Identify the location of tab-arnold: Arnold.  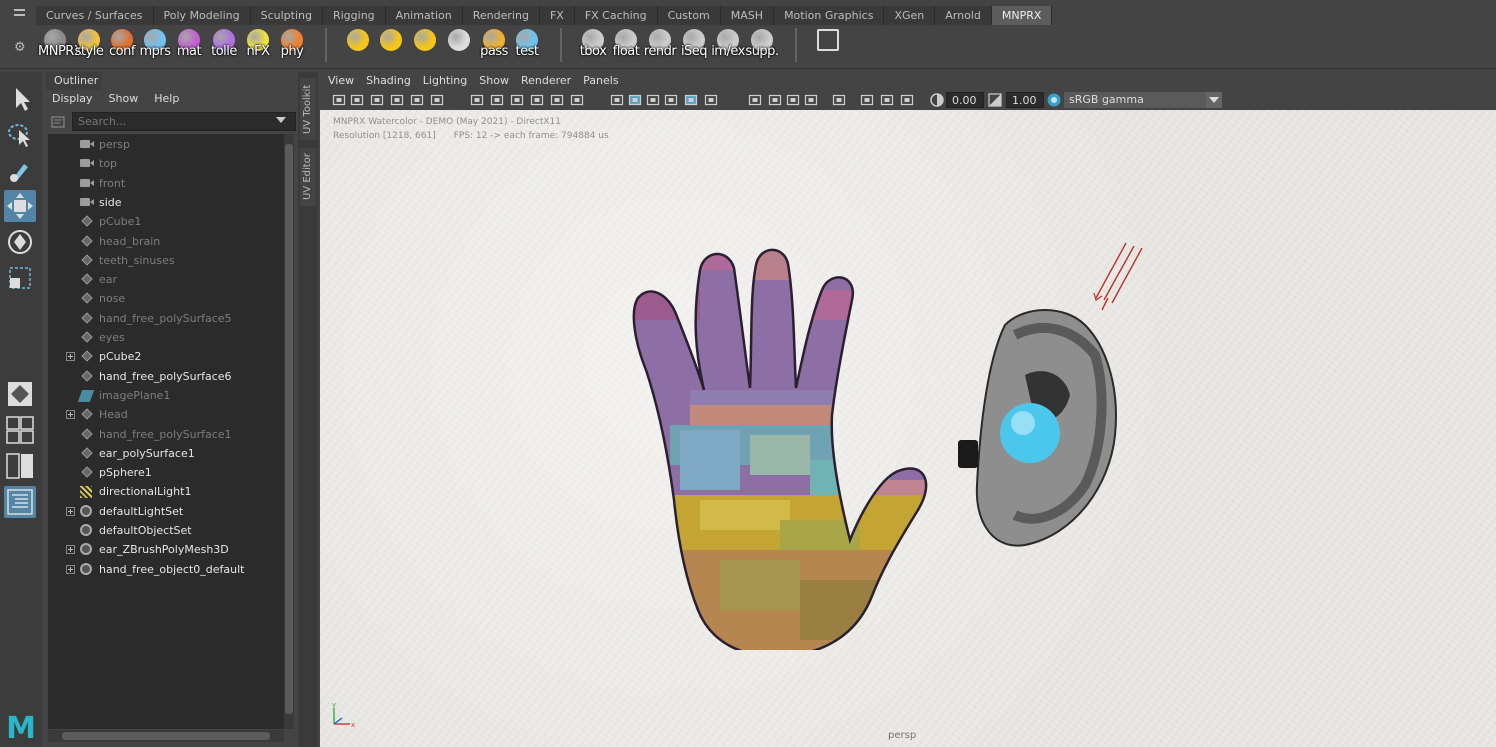
(963, 15).